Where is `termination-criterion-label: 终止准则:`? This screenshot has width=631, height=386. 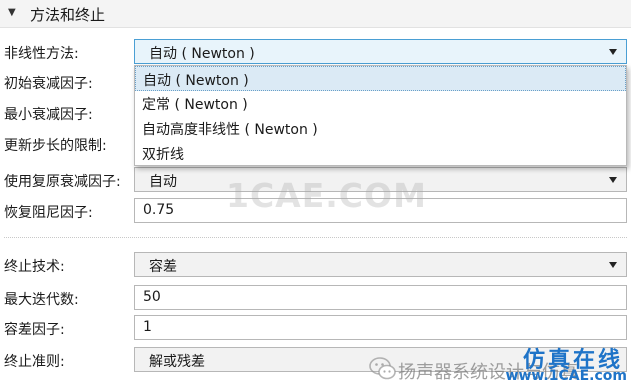 termination-criterion-label: 终止准则: is located at coordinates (34, 362).